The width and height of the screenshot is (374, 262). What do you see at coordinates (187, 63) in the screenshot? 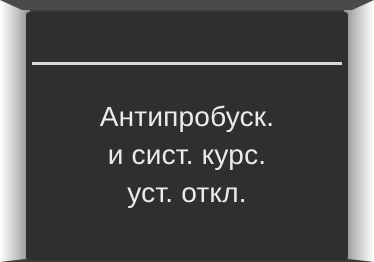
I see `display-divider-line` at bounding box center [187, 63].